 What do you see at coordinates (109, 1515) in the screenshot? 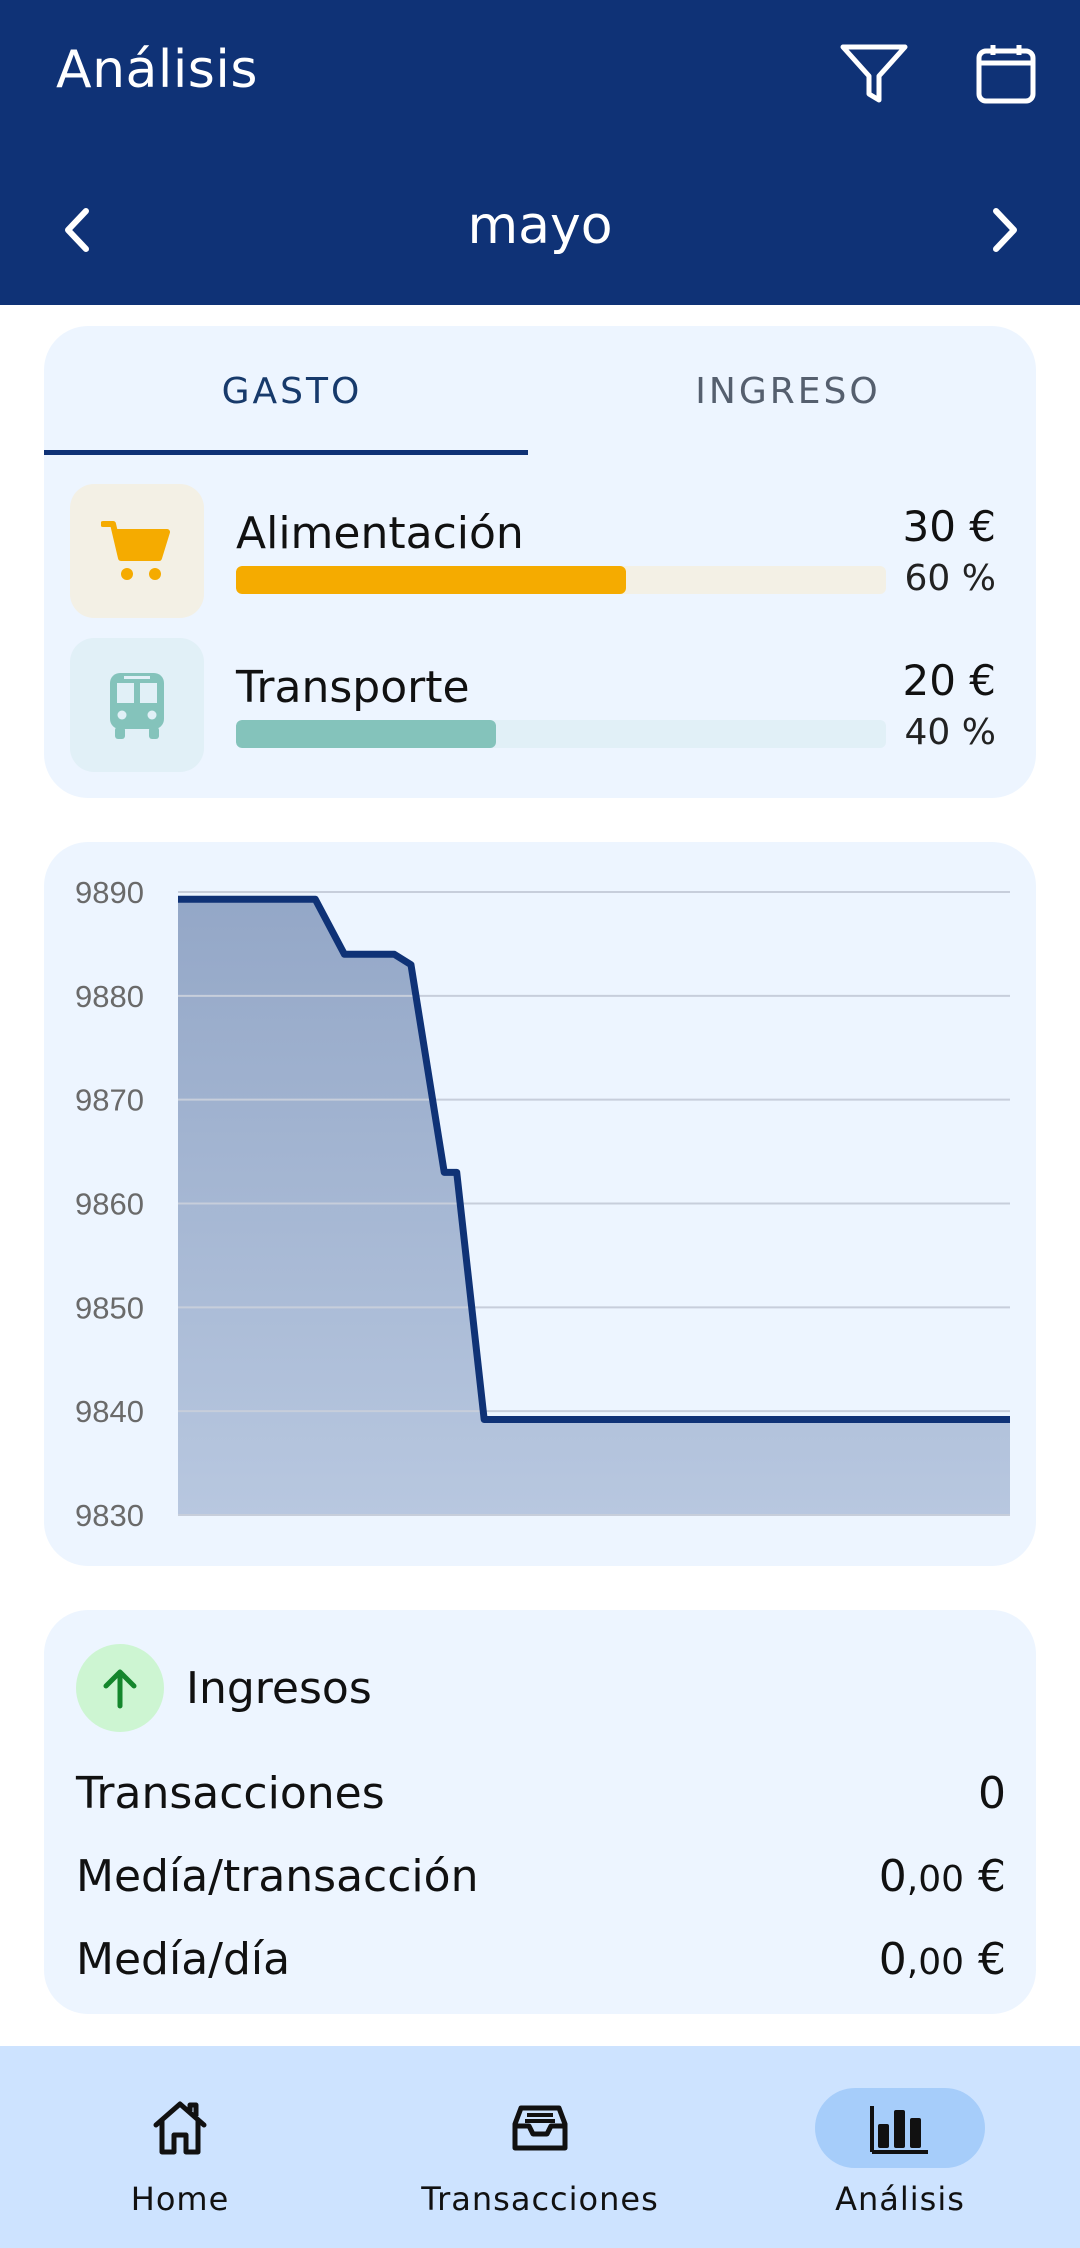
I see `chart-y-tick-label: 9830` at bounding box center [109, 1515].